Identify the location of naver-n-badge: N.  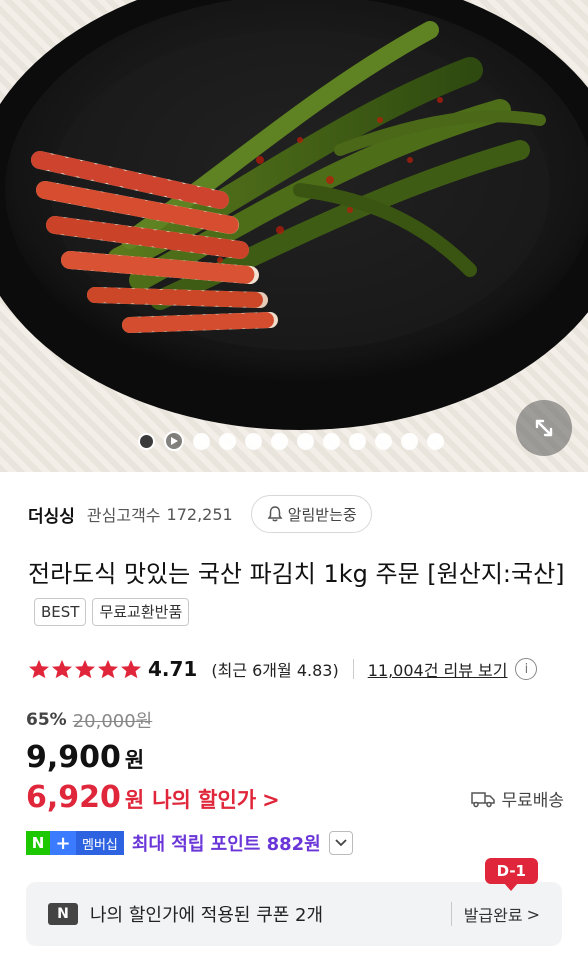
(38, 843).